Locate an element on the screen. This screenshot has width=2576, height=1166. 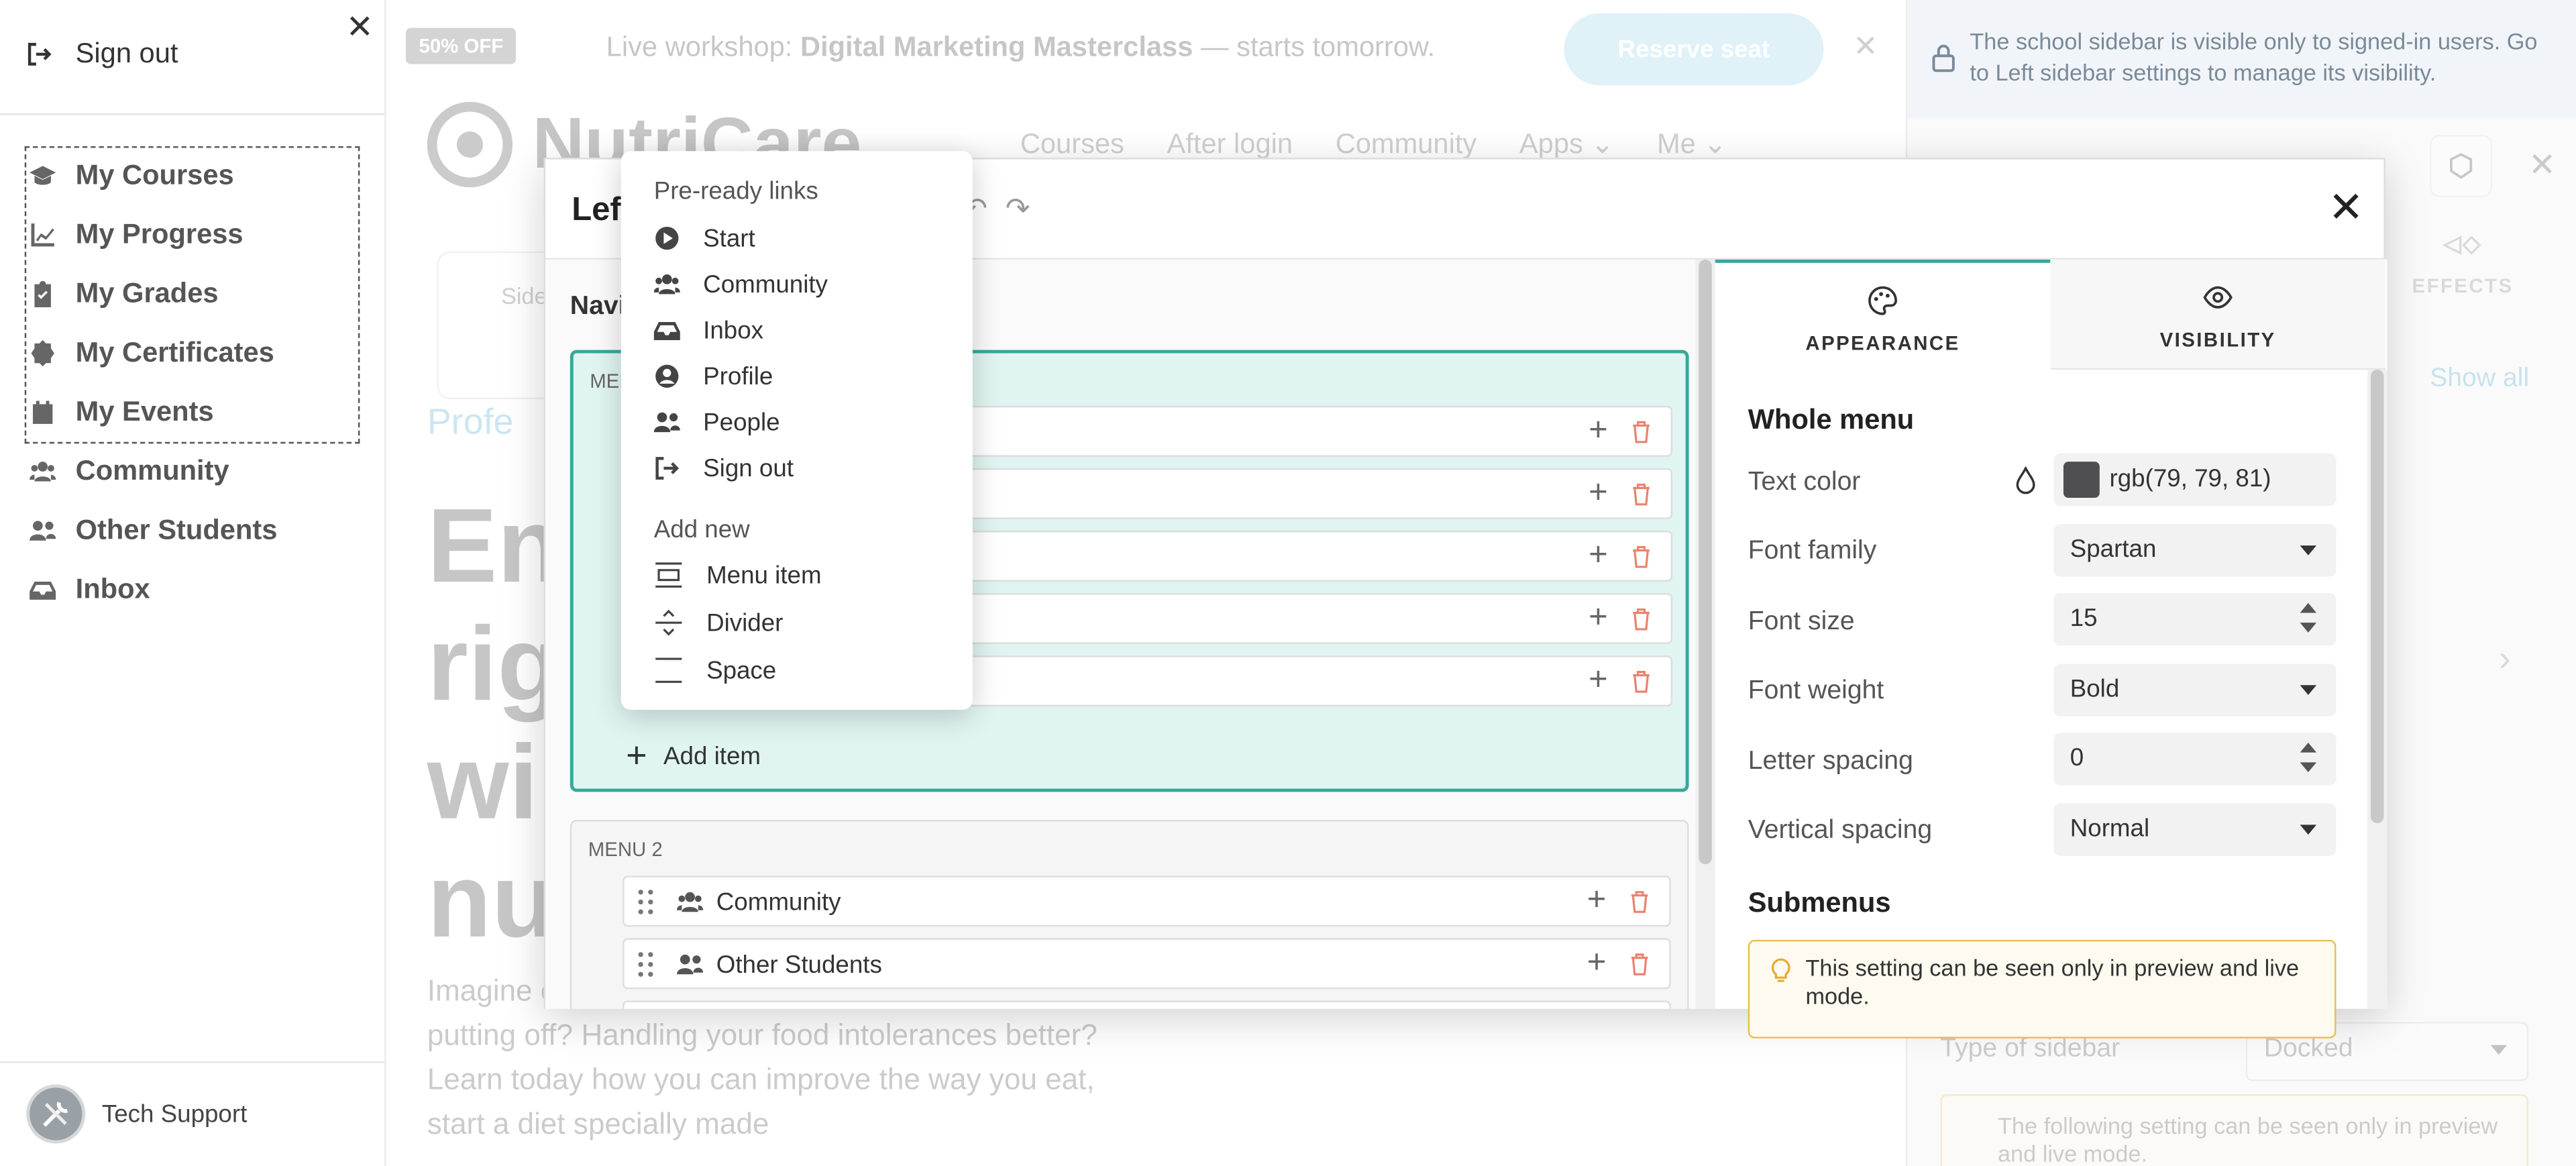
font-family-select: Spartan is located at coordinates (2195, 550).